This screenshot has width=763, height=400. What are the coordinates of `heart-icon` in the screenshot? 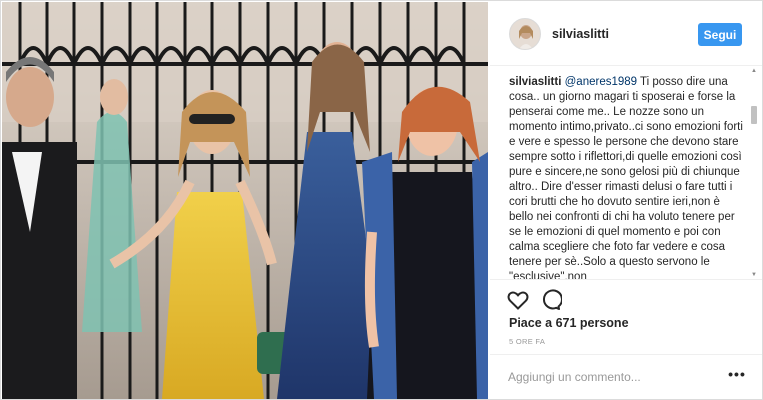 It's located at (518, 300).